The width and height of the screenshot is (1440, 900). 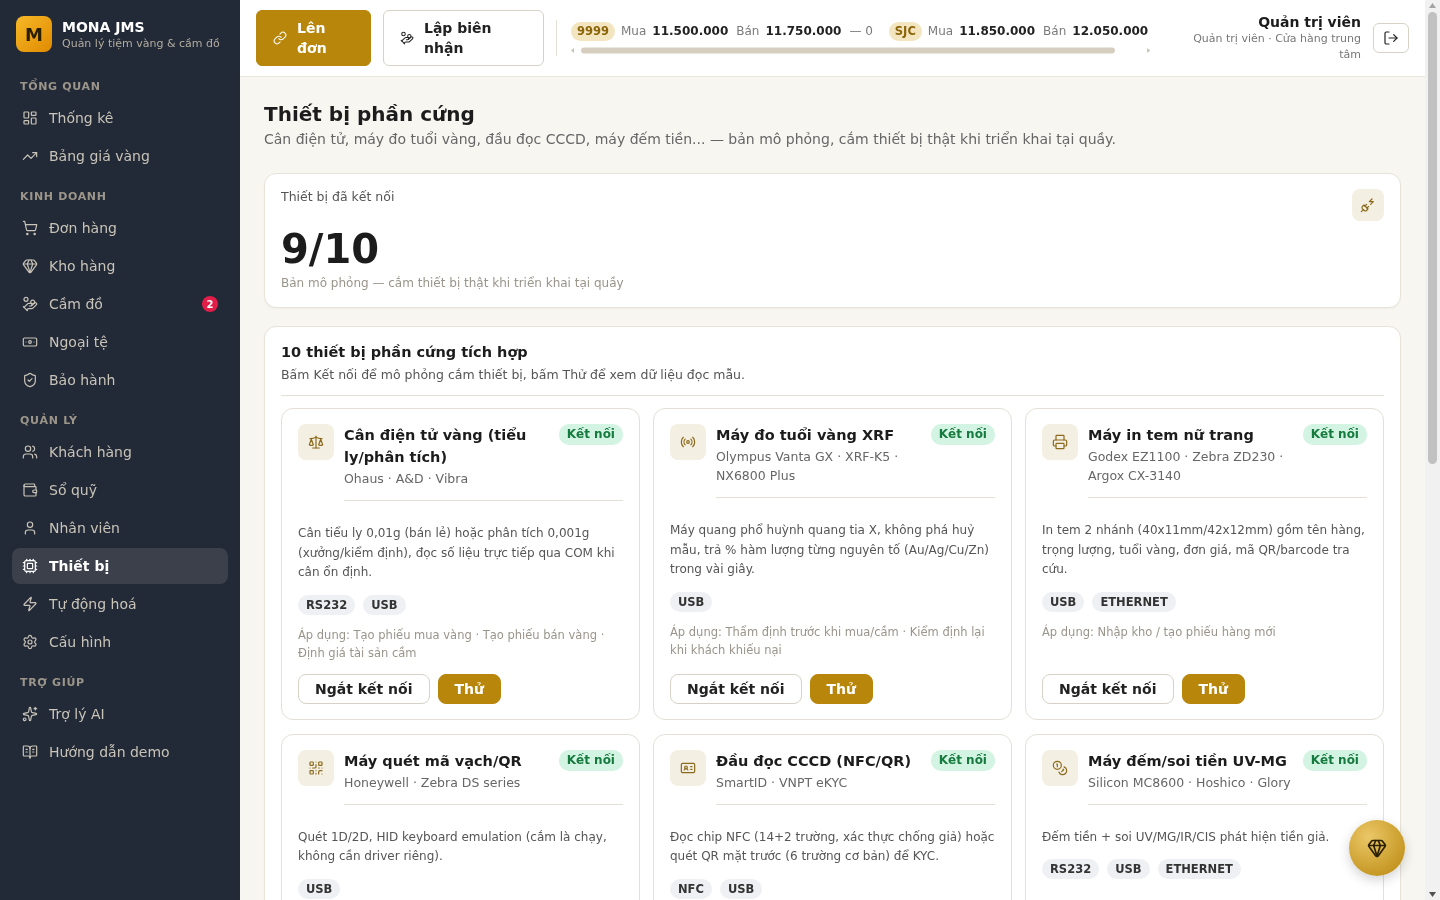 What do you see at coordinates (782, 782) in the screenshot?
I see `device-models: SmartID · VNPT eKYC` at bounding box center [782, 782].